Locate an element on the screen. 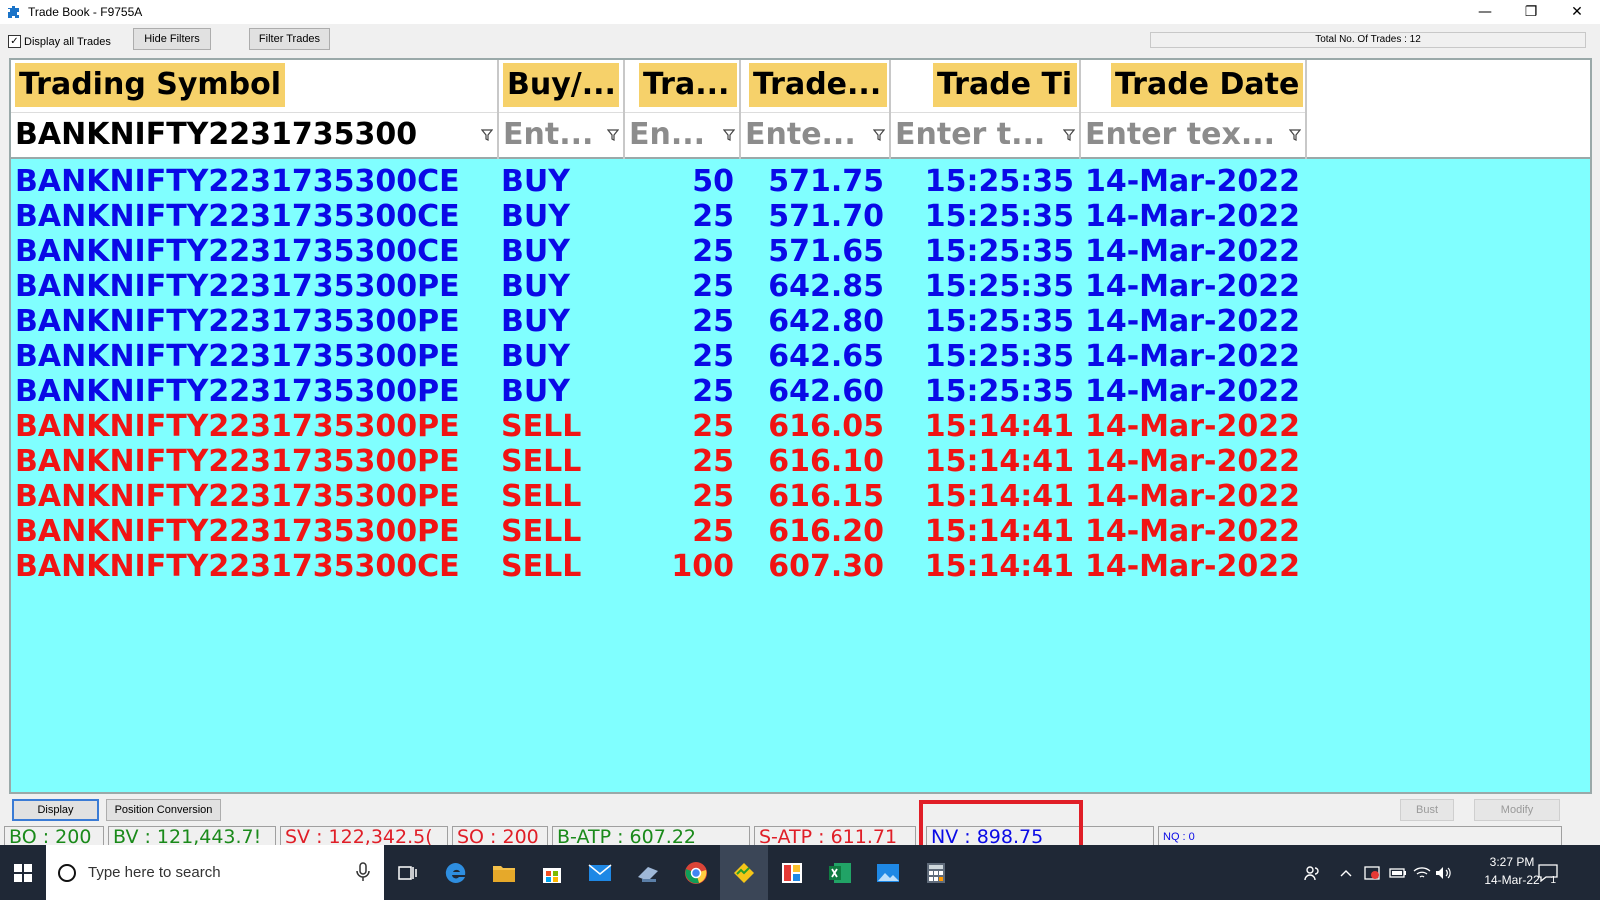  column-trading-symbol: Trading Symbol BANKNIFTY2231735300 is located at coordinates (255, 109).